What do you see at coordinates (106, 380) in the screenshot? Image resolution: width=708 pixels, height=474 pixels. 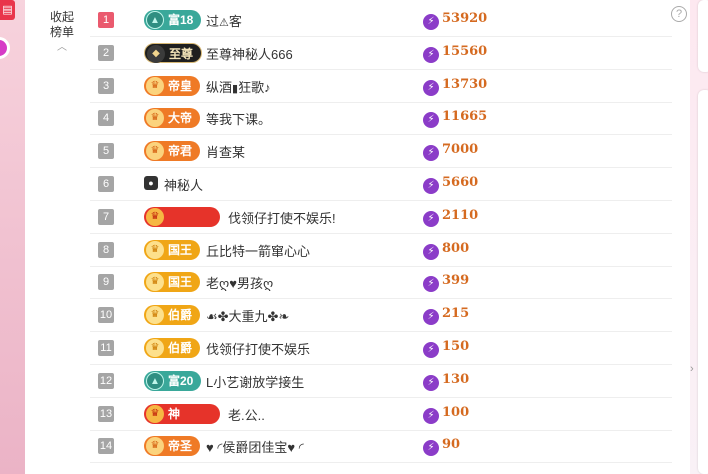 I see `rank-number: 12` at bounding box center [106, 380].